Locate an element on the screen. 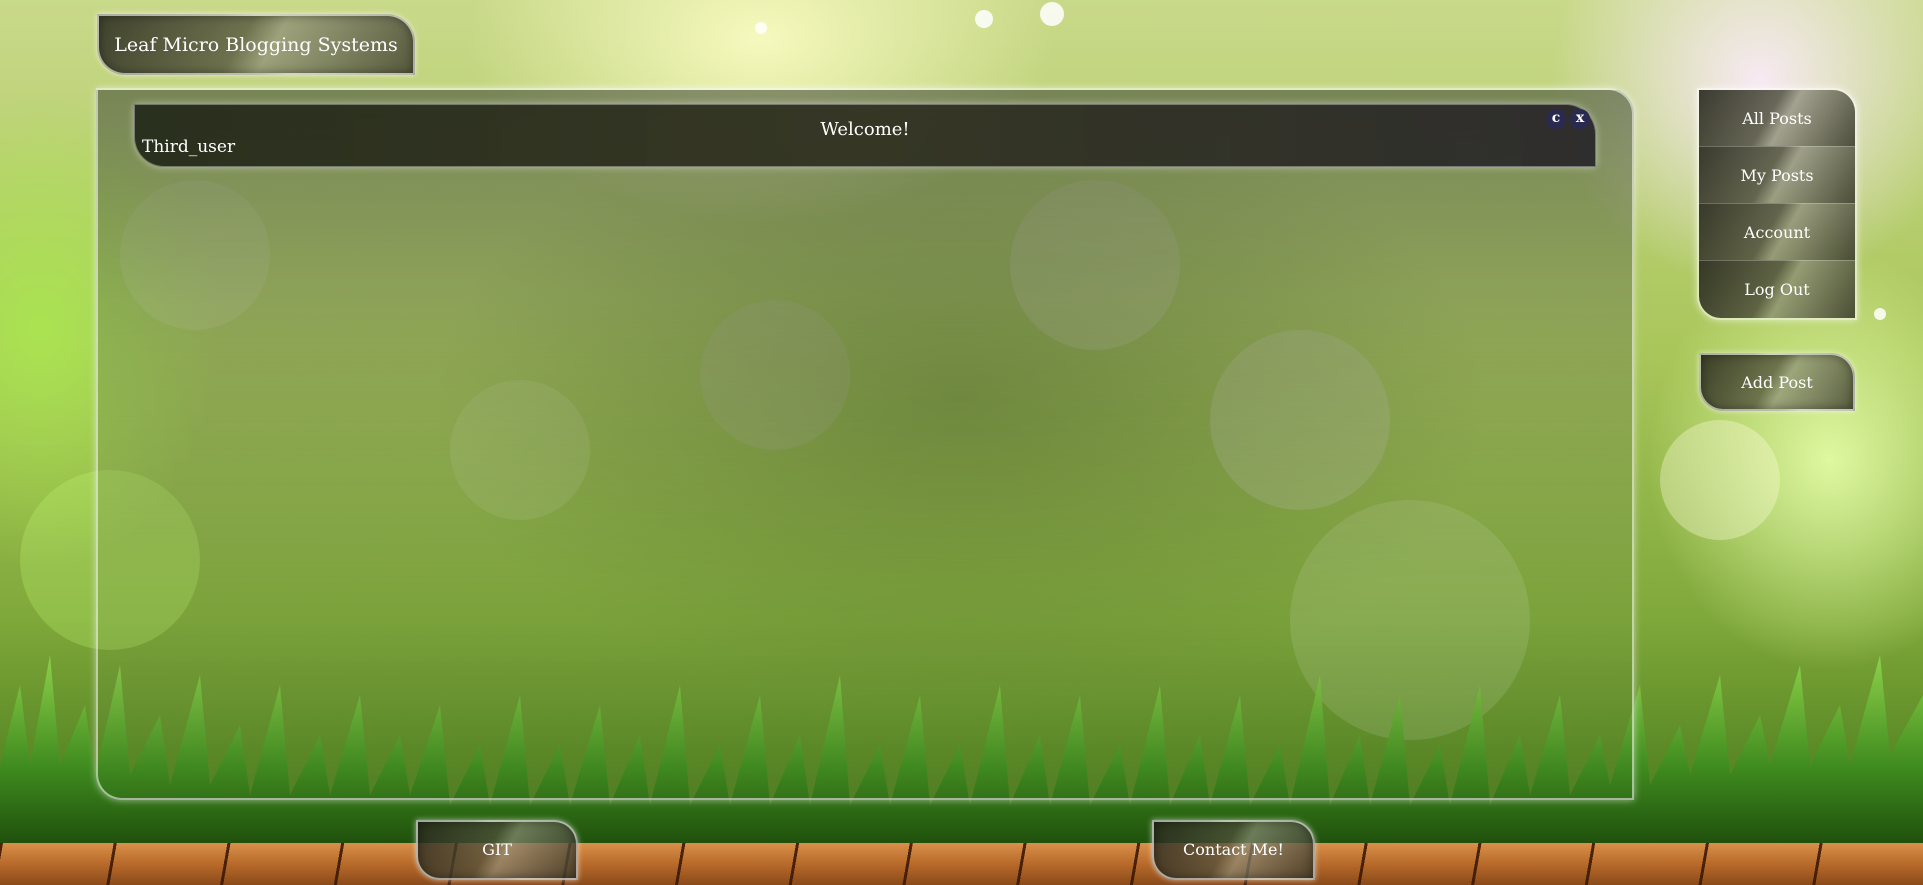  header-close-button: x is located at coordinates (1580, 119).